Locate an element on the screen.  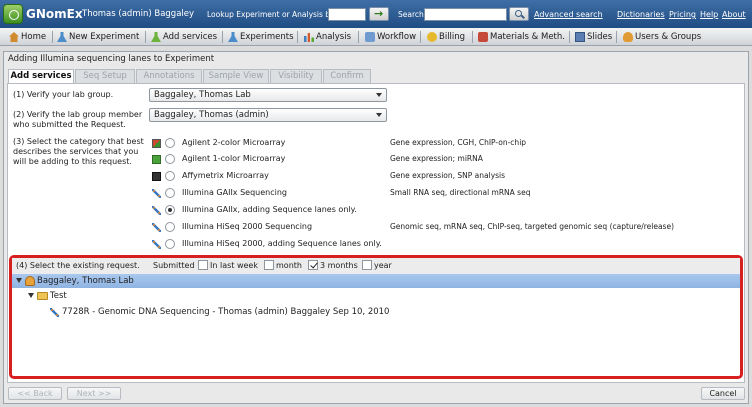
tab-annotations: Annotations is located at coordinates (169, 76).